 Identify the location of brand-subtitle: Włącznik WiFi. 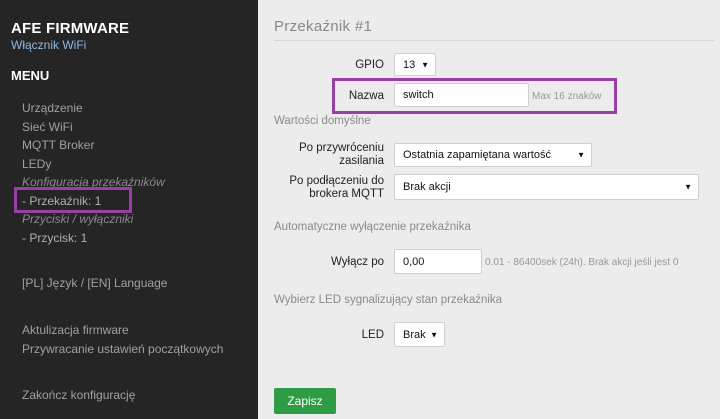
(49, 45).